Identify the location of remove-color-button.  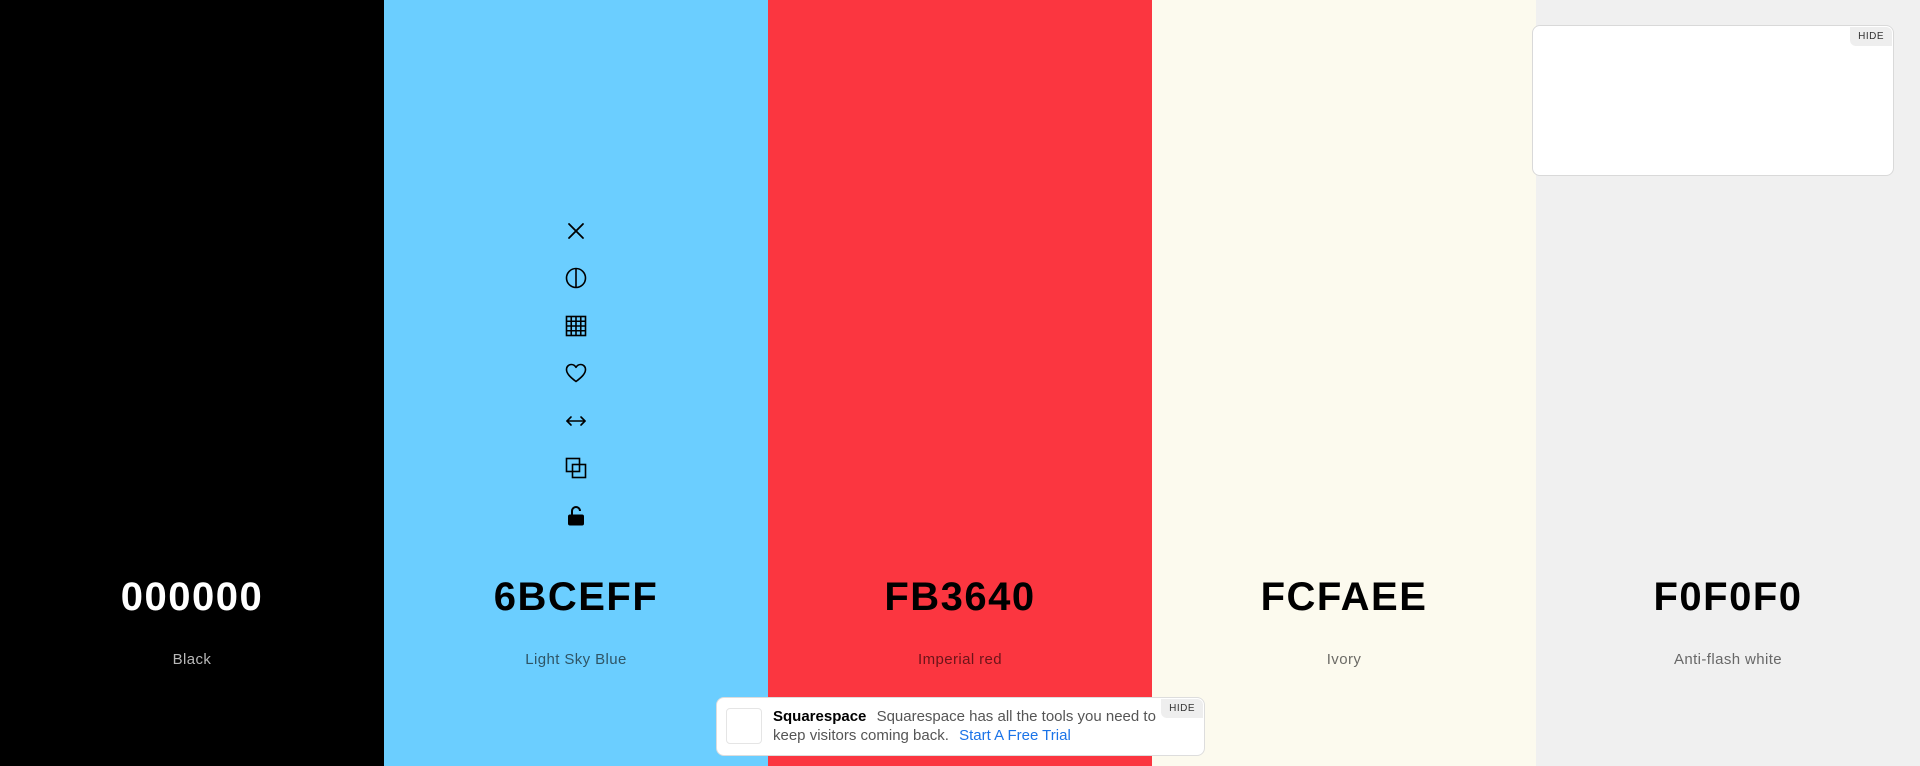
(576, 231).